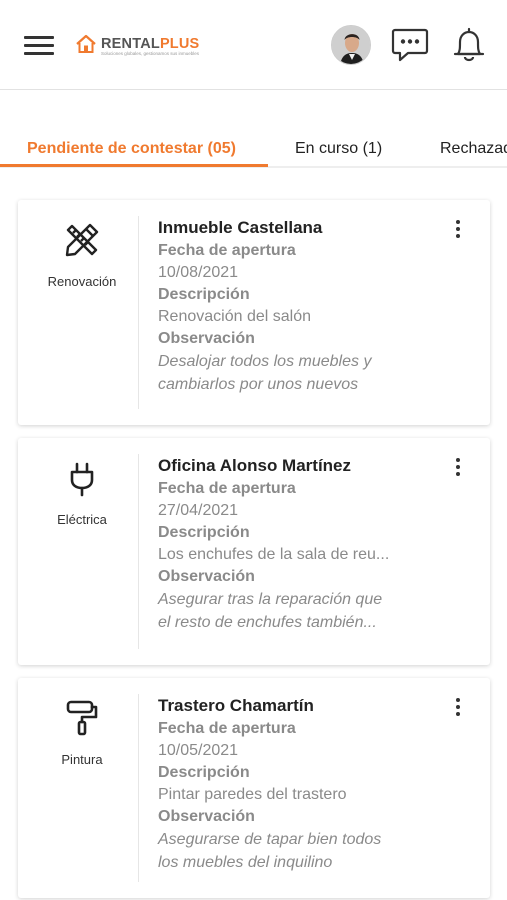  I want to click on pencil-ruler-icon, so click(82, 240).